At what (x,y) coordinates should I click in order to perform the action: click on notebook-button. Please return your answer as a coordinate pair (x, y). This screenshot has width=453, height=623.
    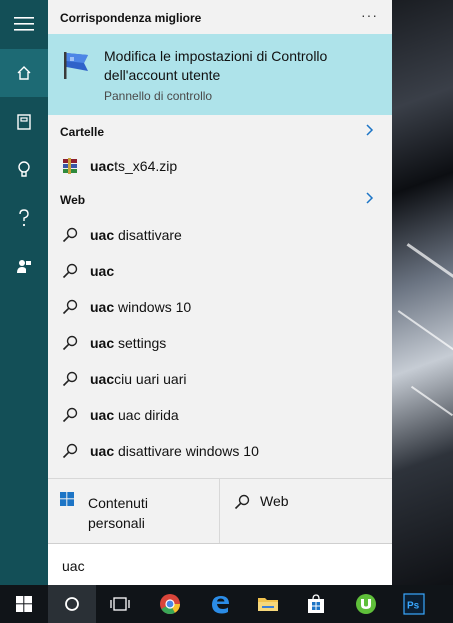
    Looking at the image, I should click on (24, 122).